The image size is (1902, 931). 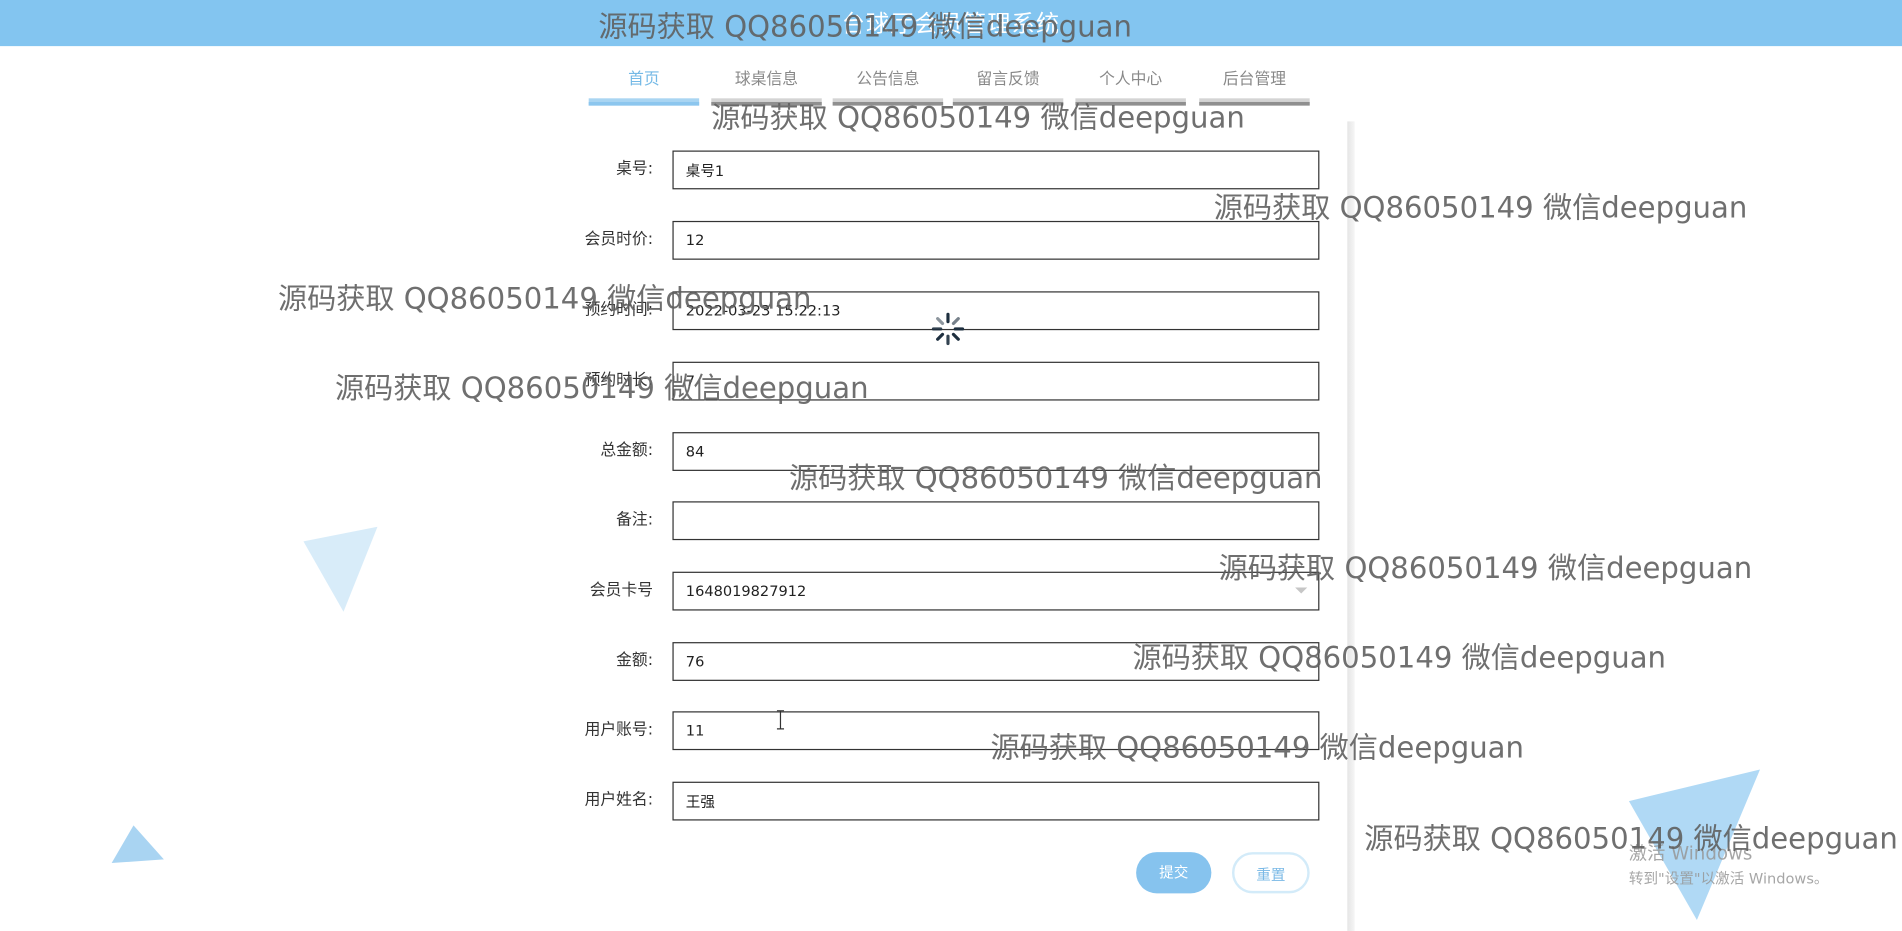 What do you see at coordinates (888, 102) in the screenshot?
I see `tab-notices-indicator` at bounding box center [888, 102].